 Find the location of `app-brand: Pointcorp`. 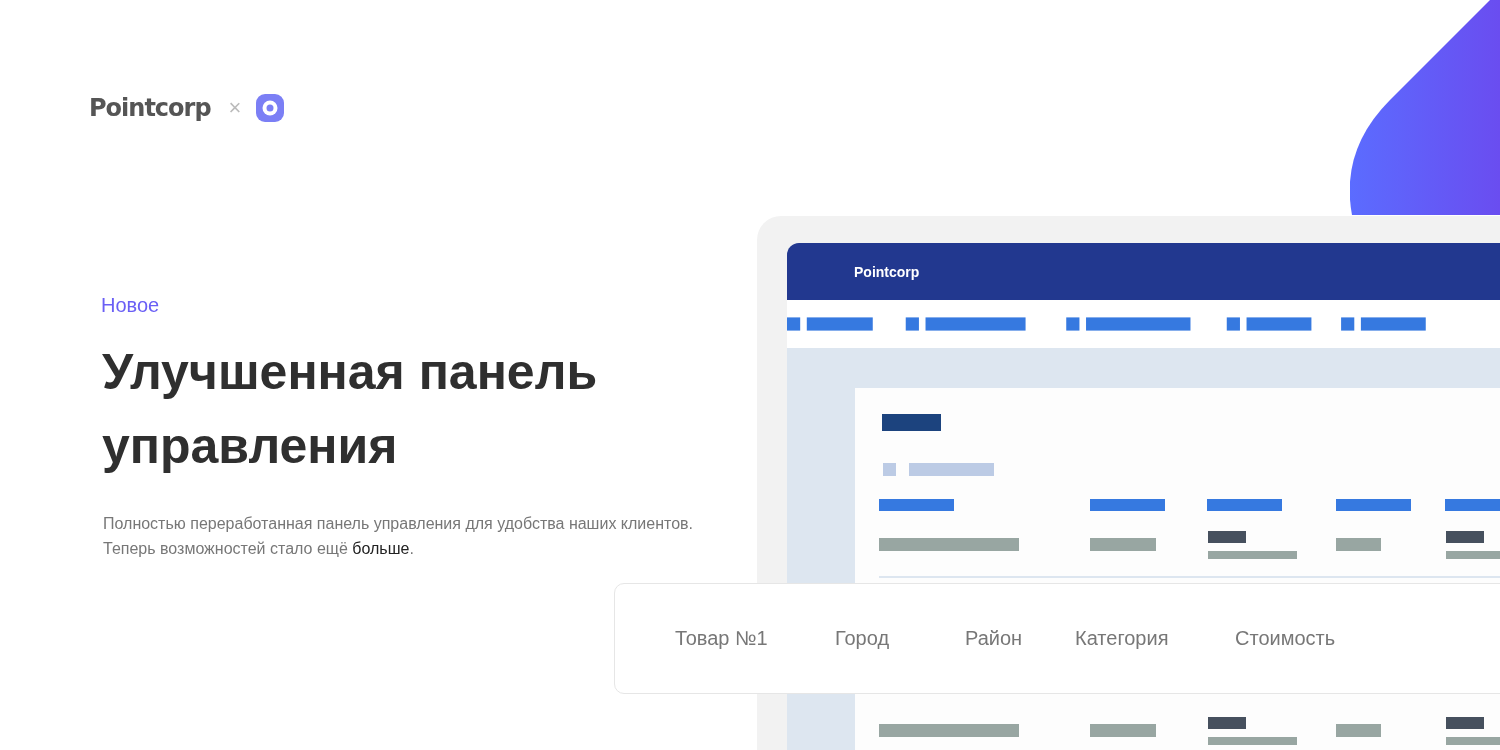

app-brand: Pointcorp is located at coordinates (887, 271).